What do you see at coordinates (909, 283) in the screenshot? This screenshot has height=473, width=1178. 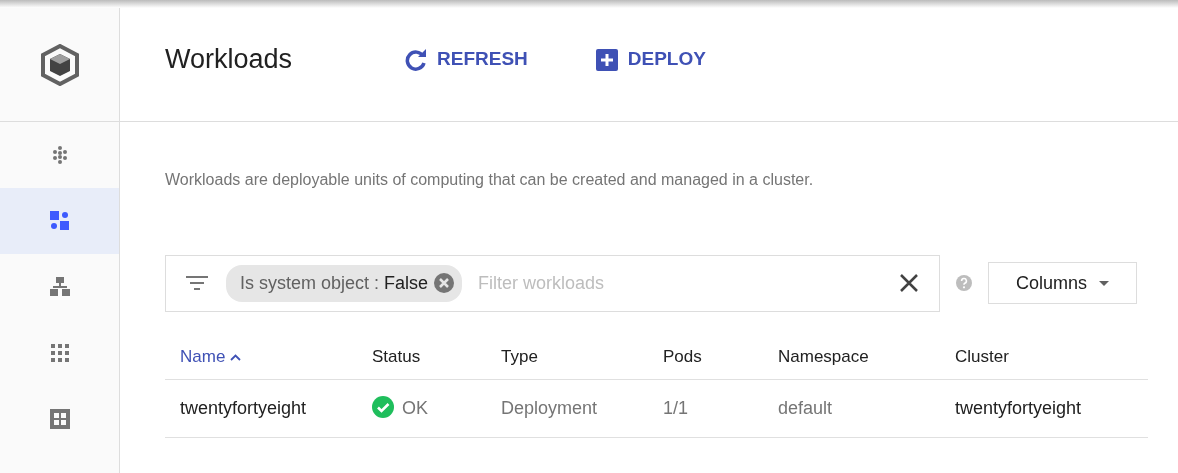 I see `clear-icon` at bounding box center [909, 283].